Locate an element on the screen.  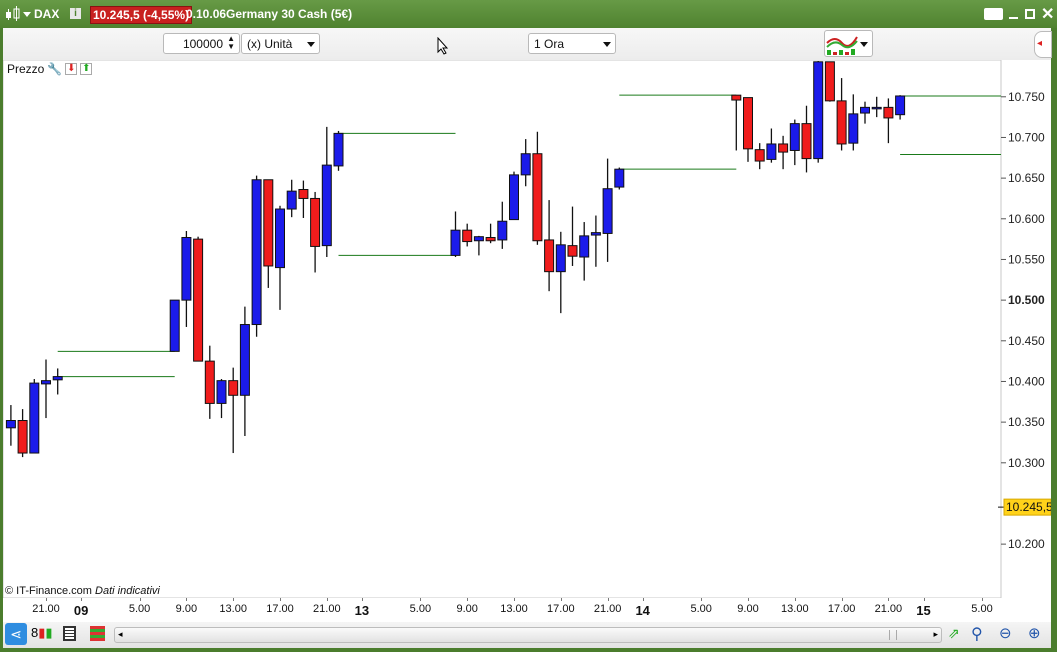
zoom-in-icon: ⊕ is located at coordinates (1034, 633).